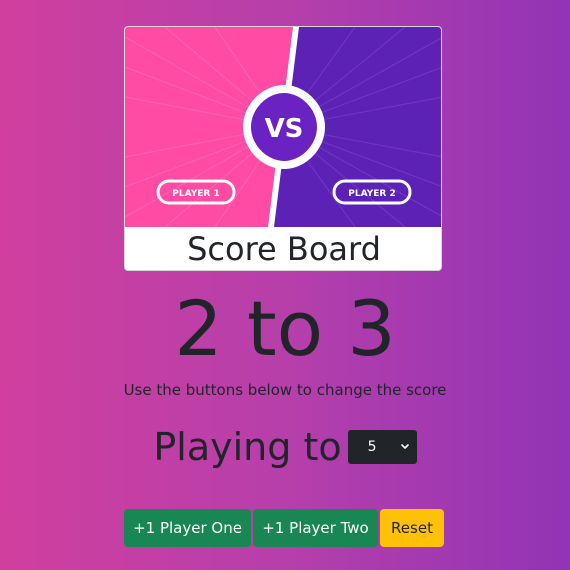  I want to click on player-two-increment-button: +1 Player Two, so click(315, 528).